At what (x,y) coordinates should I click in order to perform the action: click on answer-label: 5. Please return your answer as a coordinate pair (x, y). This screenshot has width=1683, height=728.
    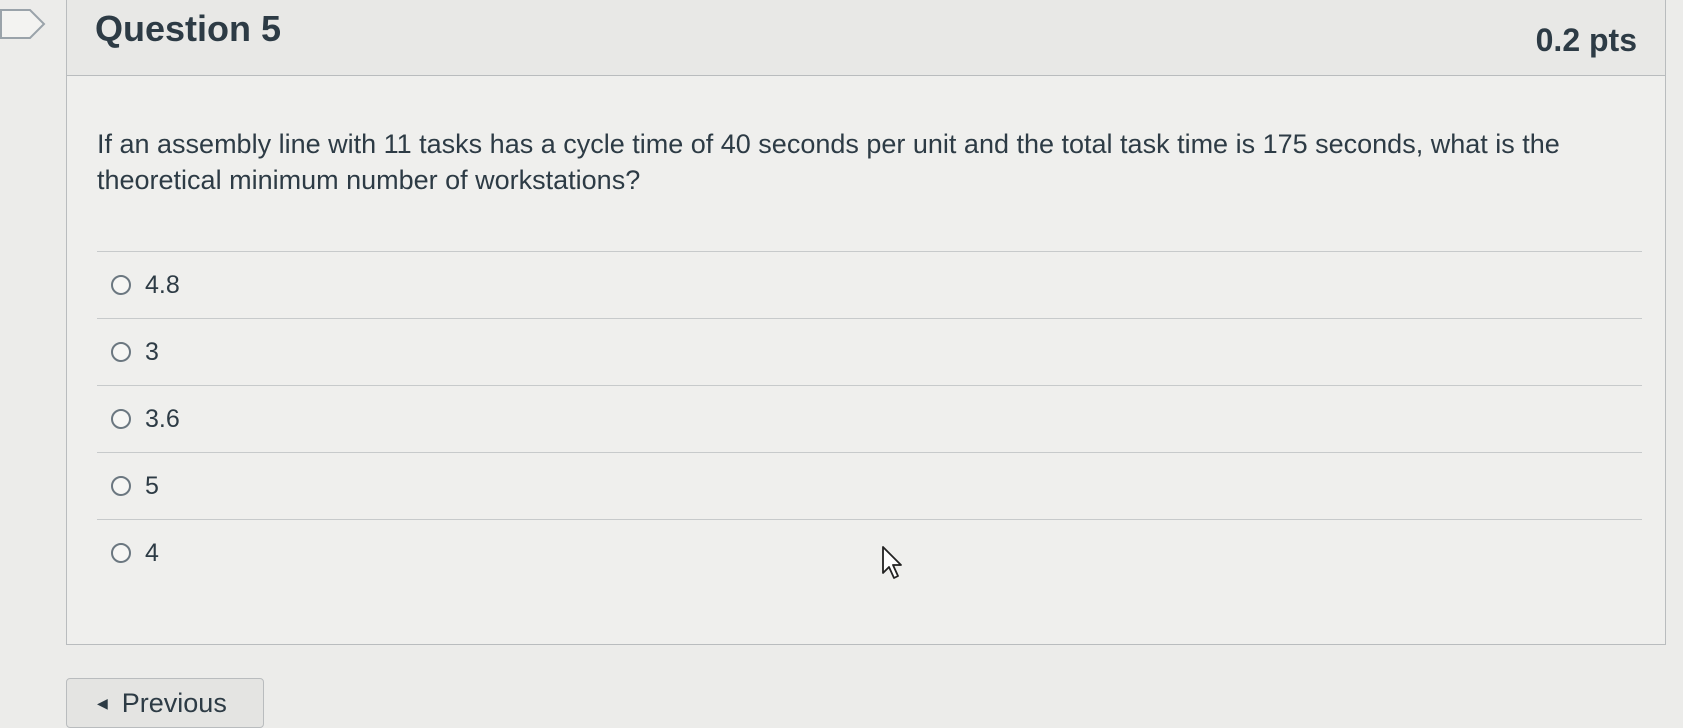
    Looking at the image, I should click on (152, 485).